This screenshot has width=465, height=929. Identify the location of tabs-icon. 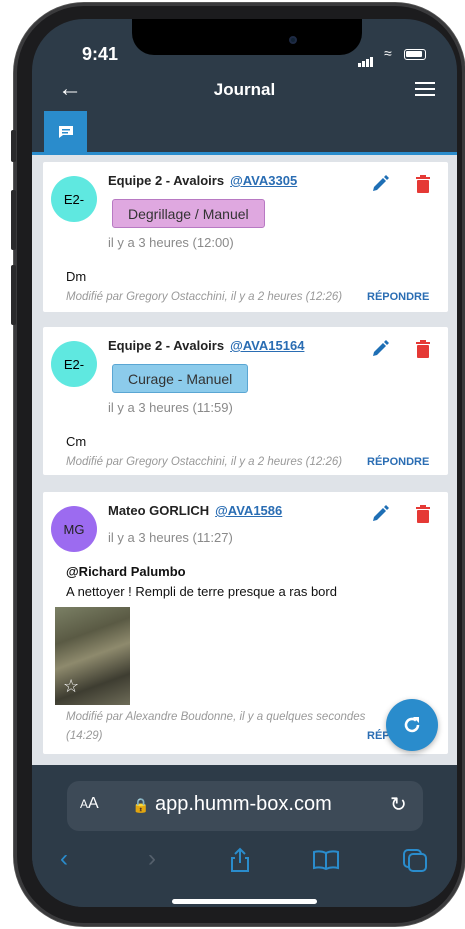
(415, 860).